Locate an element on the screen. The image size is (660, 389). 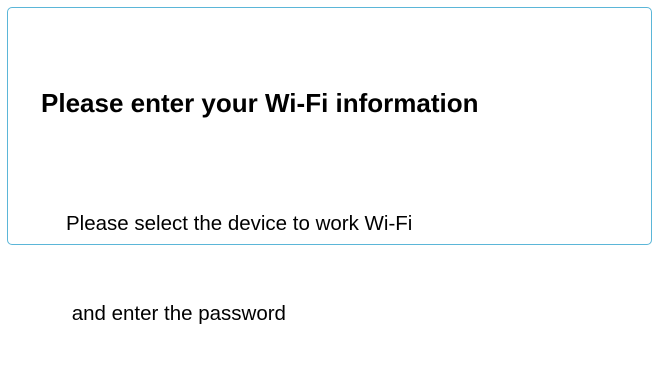
description-line-1: Please select the device to work Wi-Fi is located at coordinates (239, 223).